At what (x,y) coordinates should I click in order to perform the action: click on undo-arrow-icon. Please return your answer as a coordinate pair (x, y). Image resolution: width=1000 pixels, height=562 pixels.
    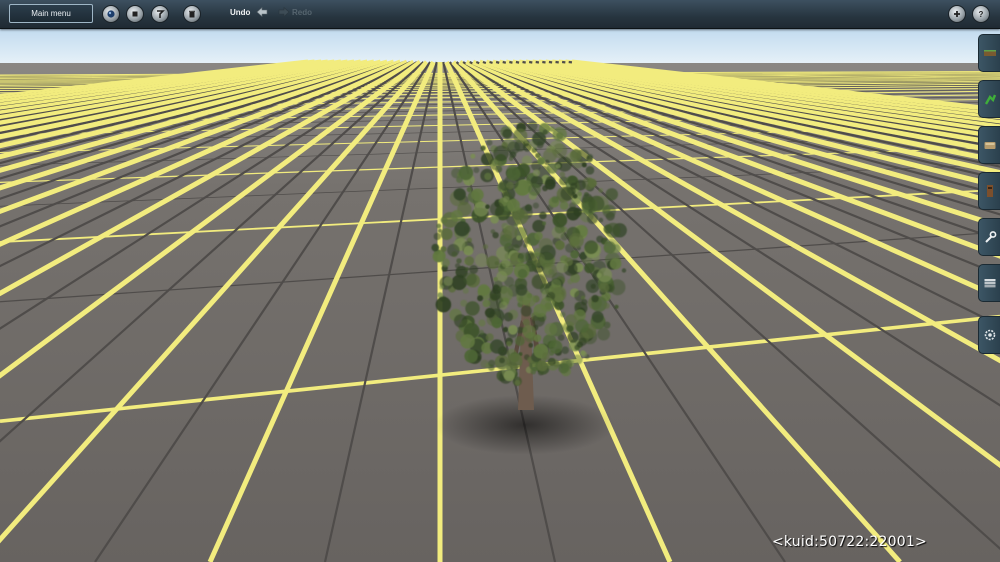
    Looking at the image, I should click on (262, 12).